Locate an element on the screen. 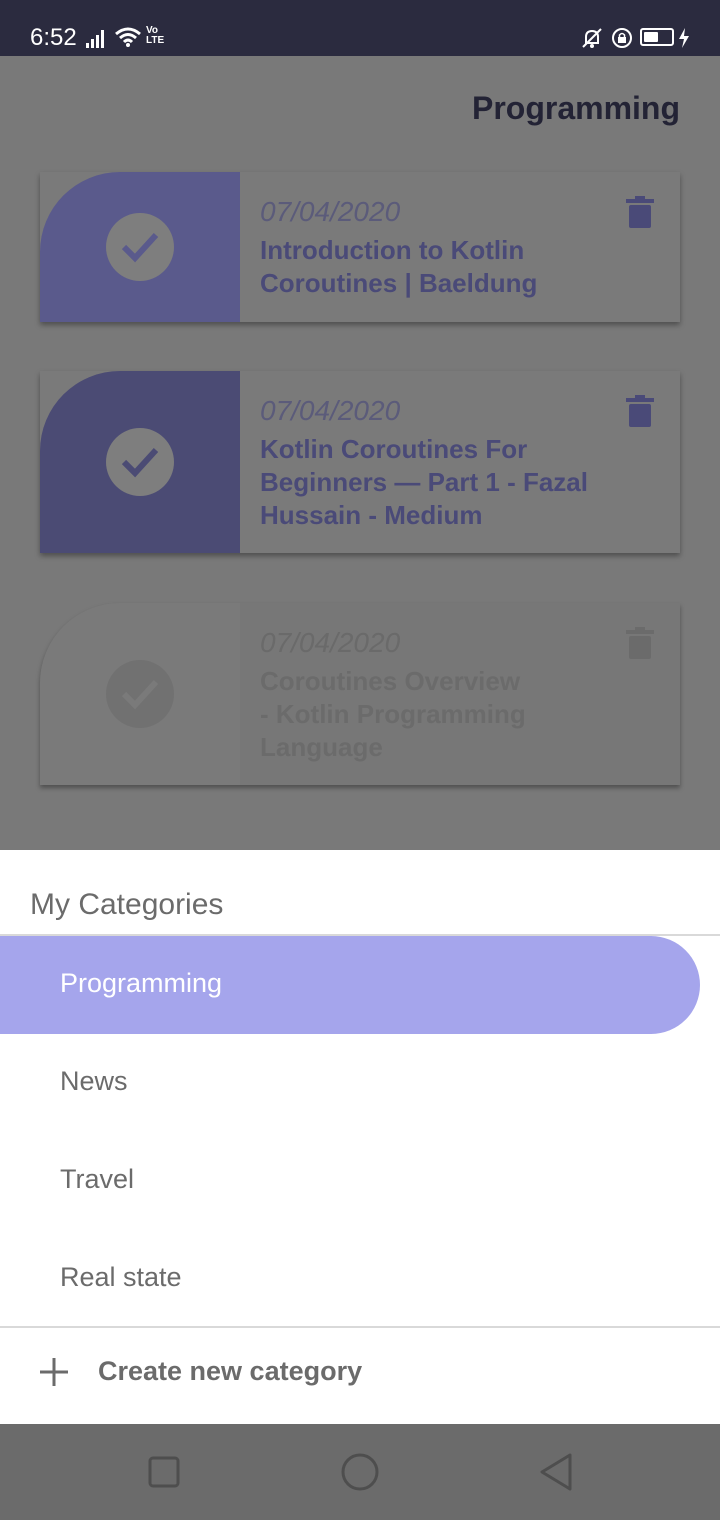 This screenshot has height=1520, width=720. card-title-line: Introduction to Kotlin is located at coordinates (392, 250).